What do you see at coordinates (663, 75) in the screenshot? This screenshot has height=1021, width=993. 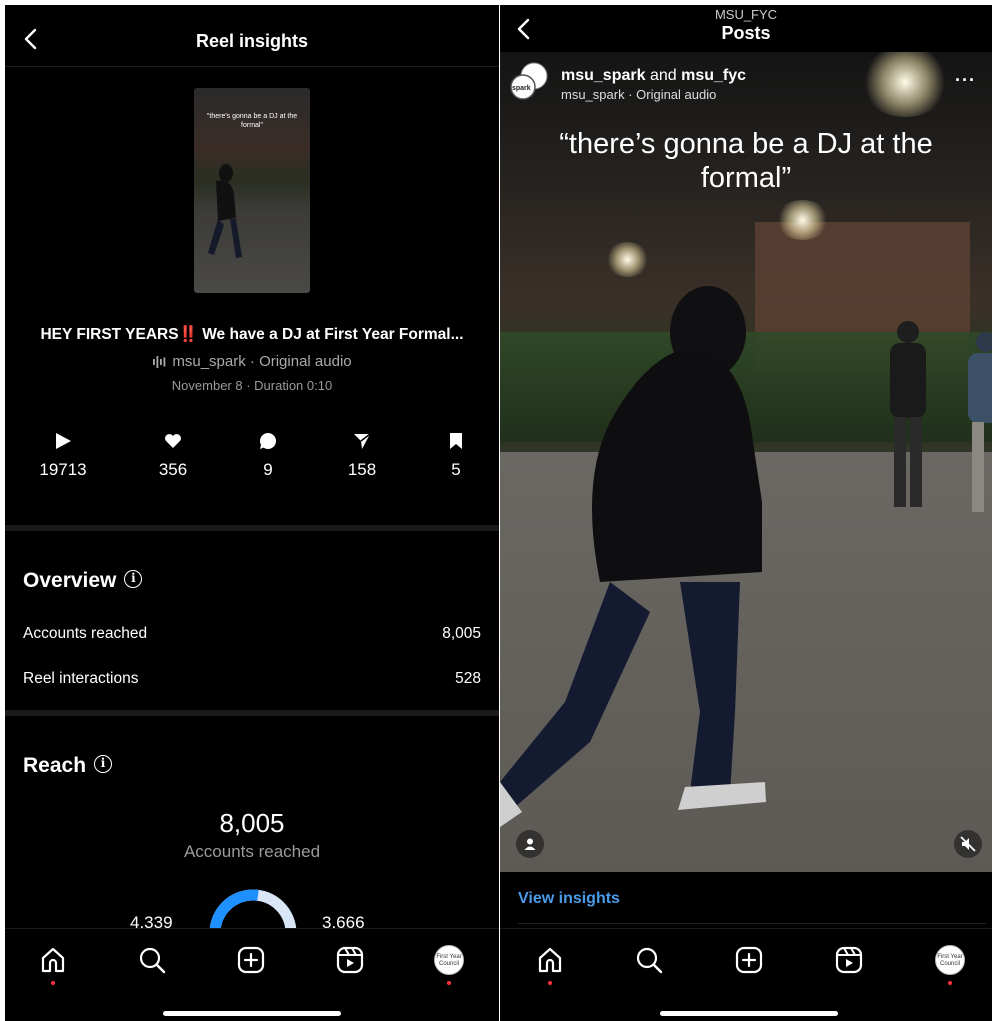 I see `authors-joiner: and` at bounding box center [663, 75].